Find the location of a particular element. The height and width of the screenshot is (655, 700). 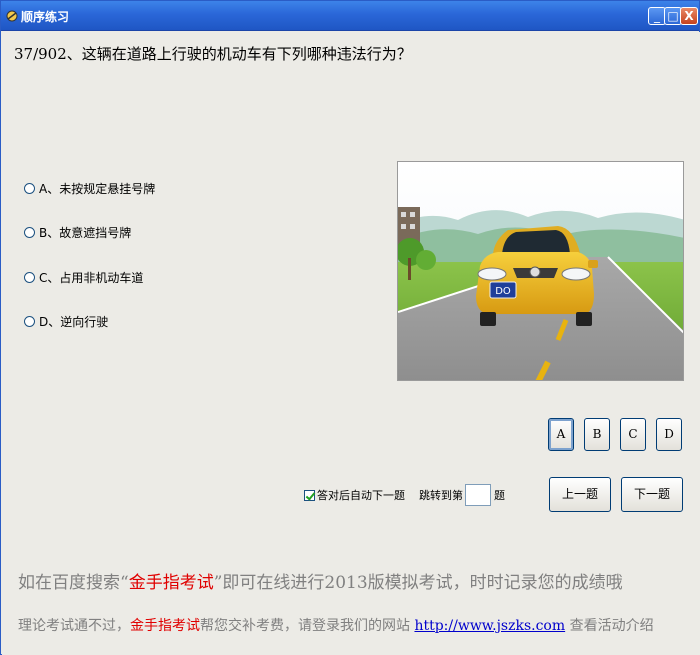

answer-c-button: C is located at coordinates (633, 434).